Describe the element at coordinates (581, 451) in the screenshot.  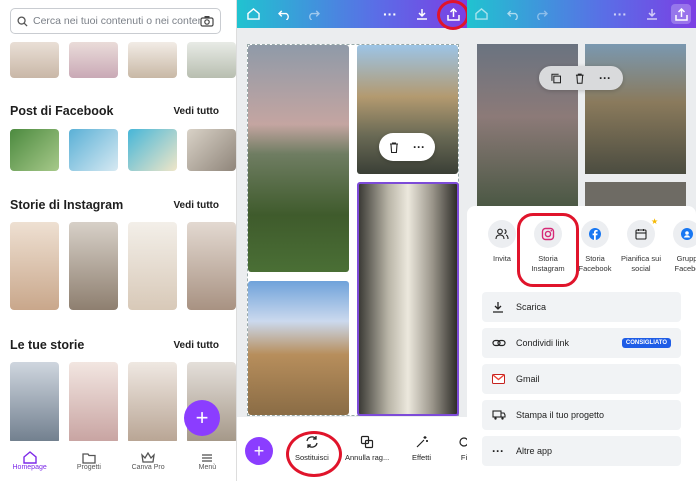
I see `option-more-apps: ··· Altre app` at that location.